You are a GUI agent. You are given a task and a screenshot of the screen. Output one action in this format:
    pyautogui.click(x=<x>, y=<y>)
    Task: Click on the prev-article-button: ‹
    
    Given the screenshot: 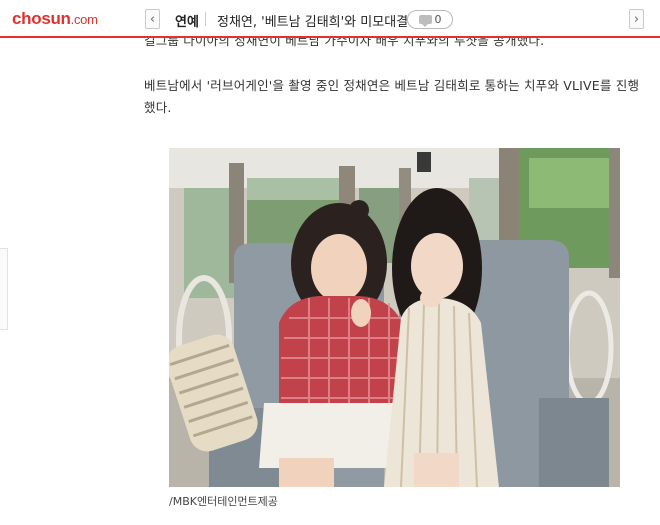 What is the action you would take?
    pyautogui.click(x=152, y=19)
    